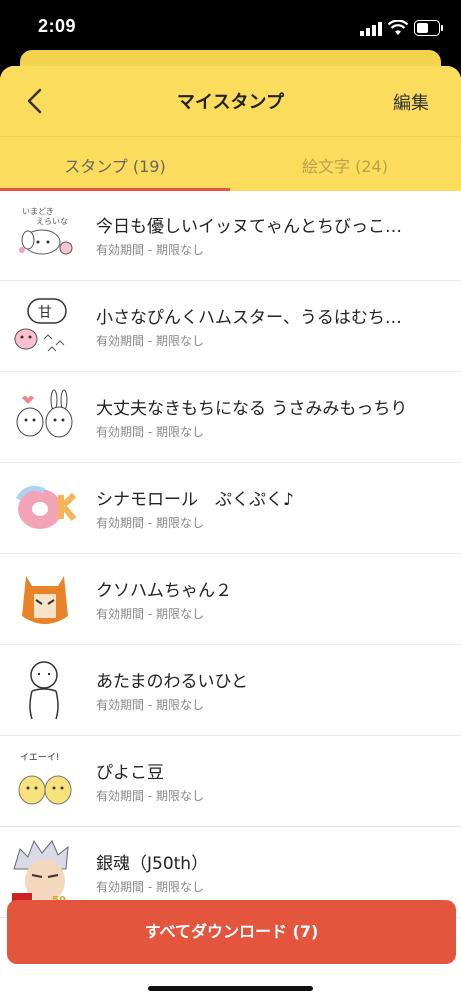  What do you see at coordinates (44, 413) in the screenshot?
I see `stamp-thumbnail-rabbit` at bounding box center [44, 413].